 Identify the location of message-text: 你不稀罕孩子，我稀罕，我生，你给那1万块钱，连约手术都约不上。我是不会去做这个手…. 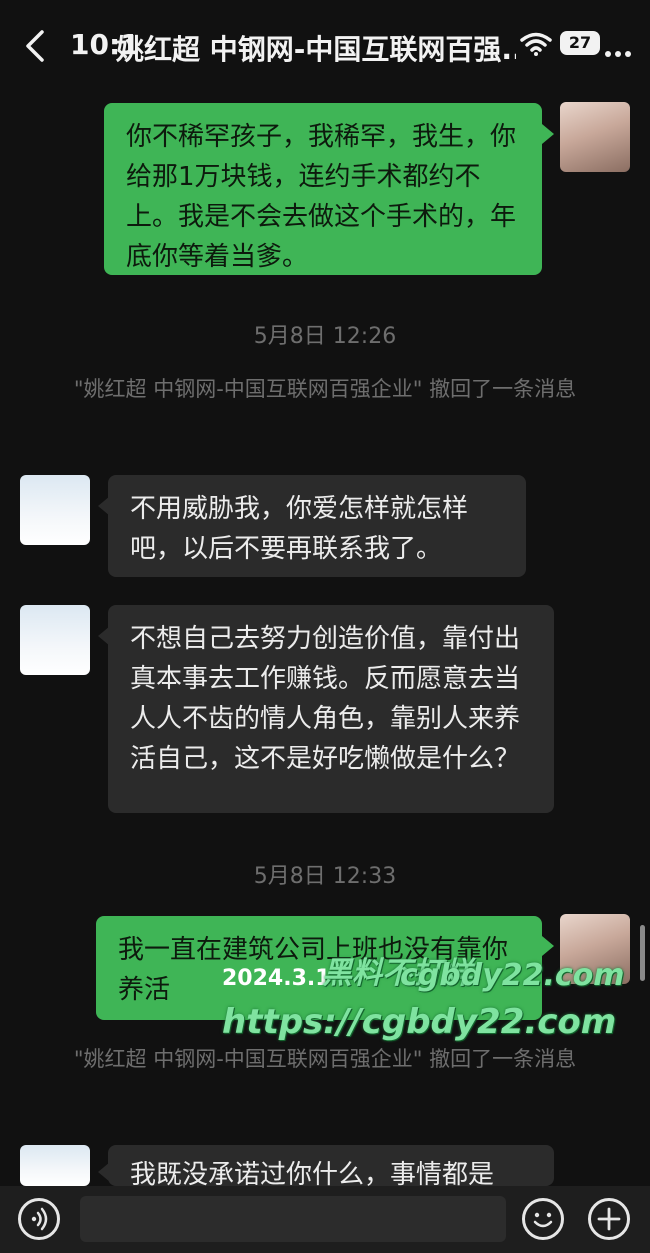
(321, 197).